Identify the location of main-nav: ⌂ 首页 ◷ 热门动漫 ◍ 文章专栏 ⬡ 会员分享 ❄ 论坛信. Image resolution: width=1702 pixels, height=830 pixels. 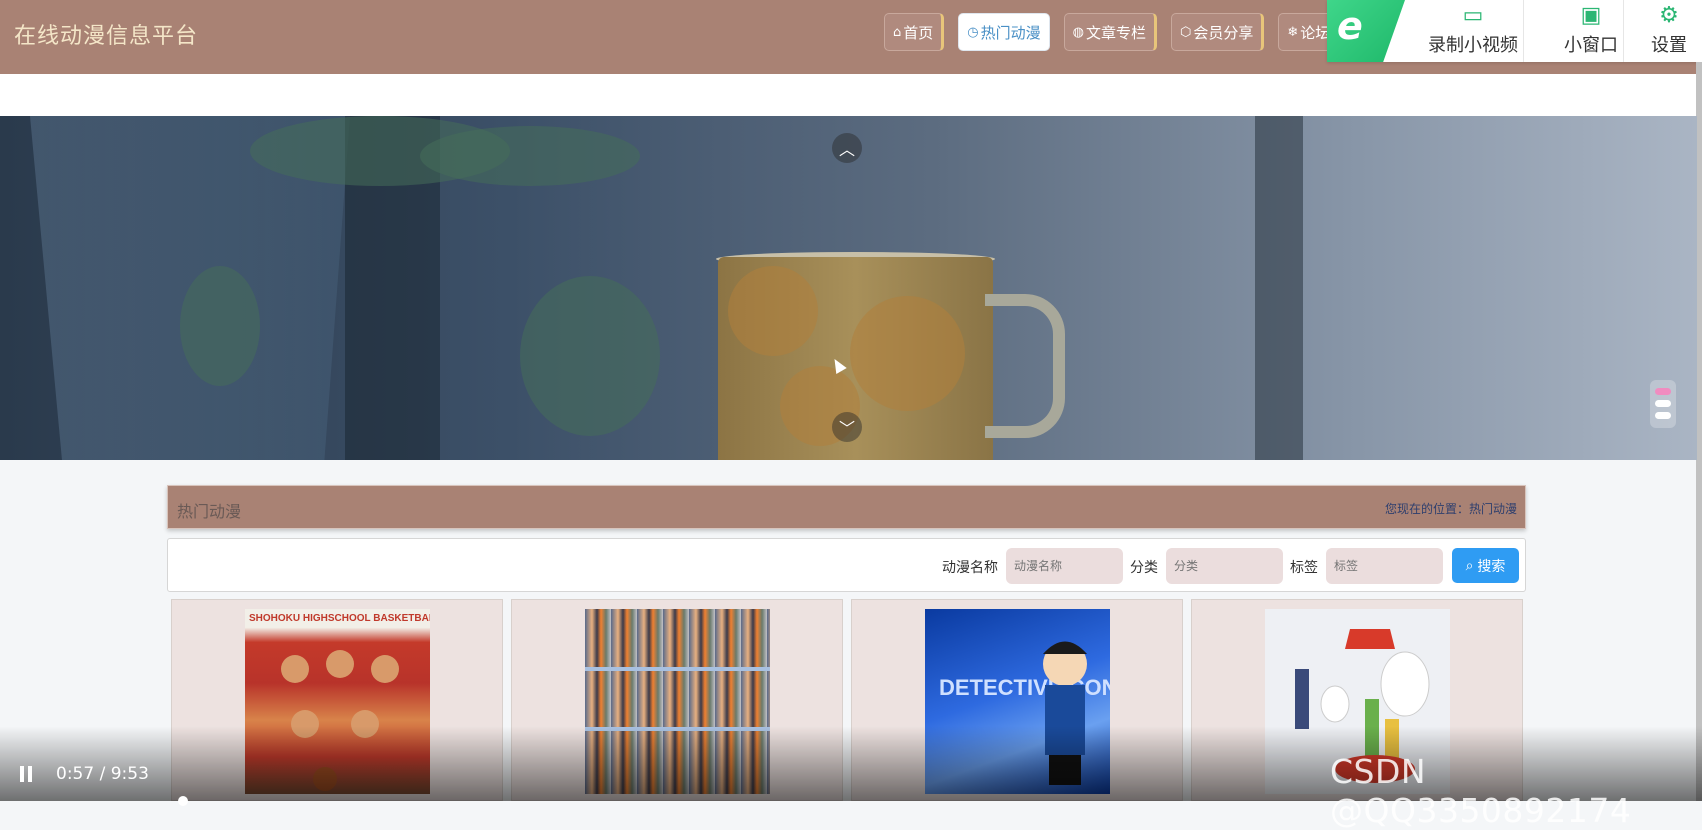
(1120, 32).